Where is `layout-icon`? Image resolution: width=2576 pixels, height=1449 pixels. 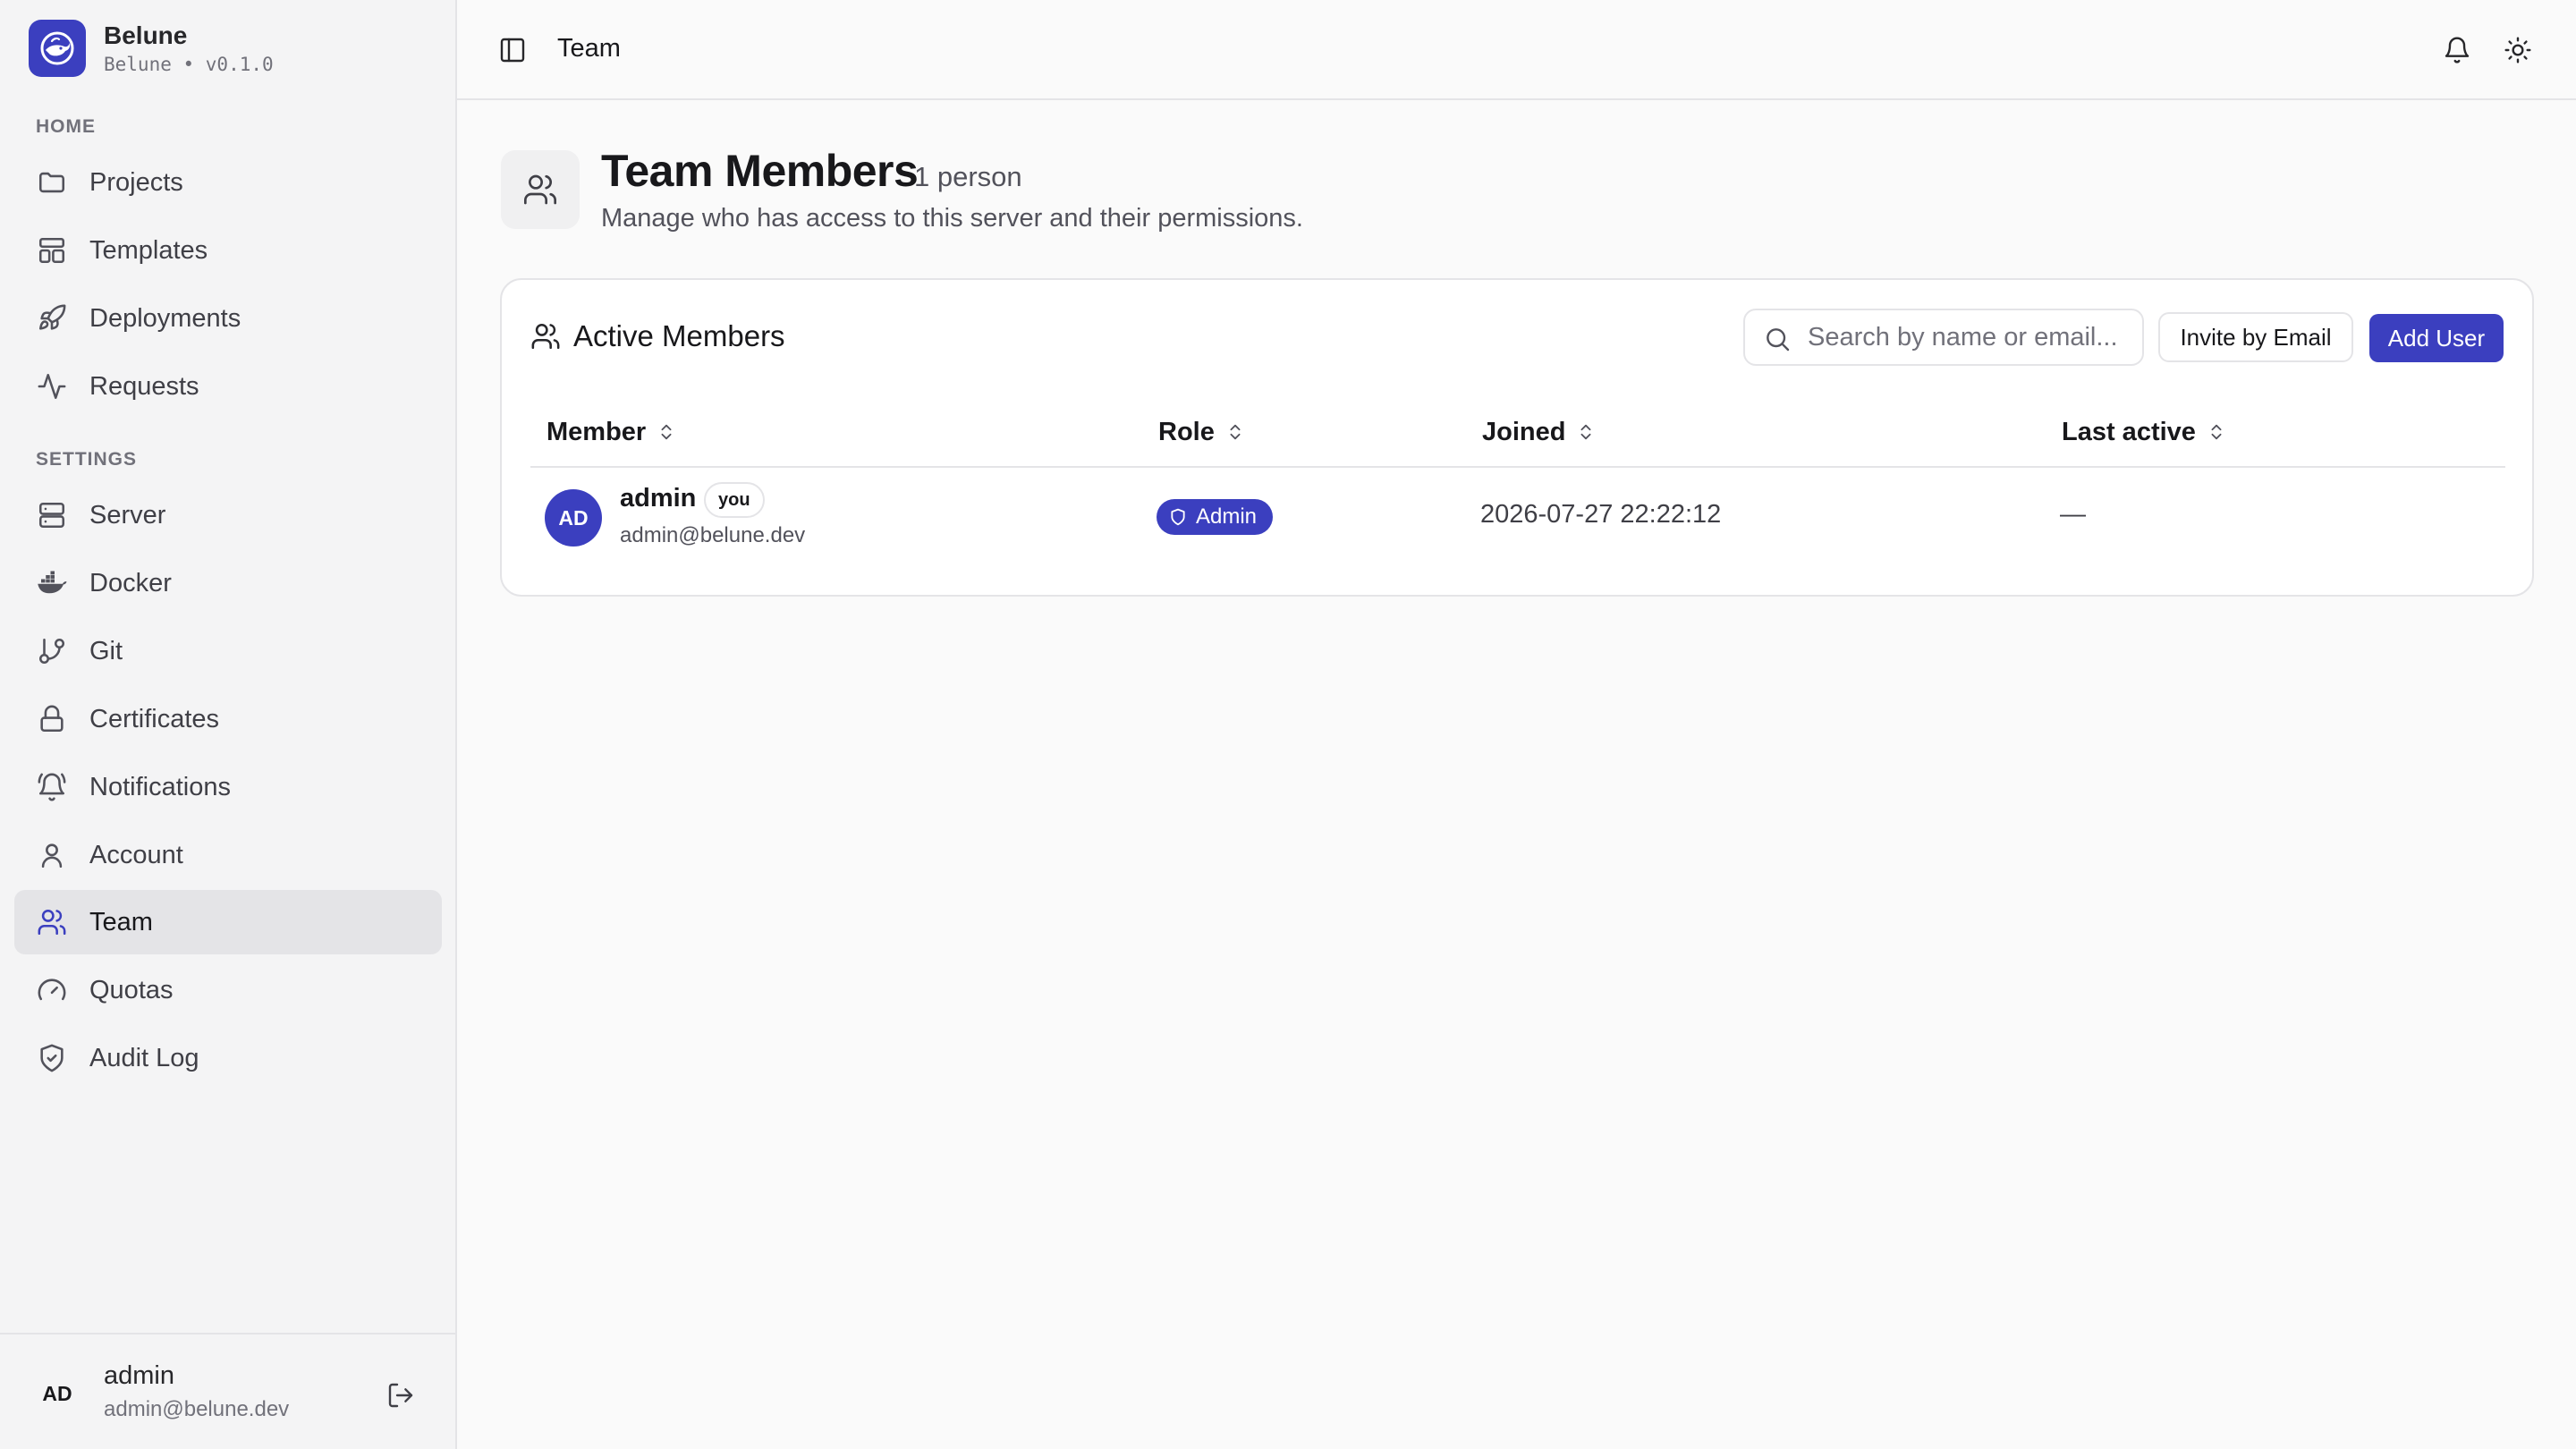
layout-icon is located at coordinates (52, 250).